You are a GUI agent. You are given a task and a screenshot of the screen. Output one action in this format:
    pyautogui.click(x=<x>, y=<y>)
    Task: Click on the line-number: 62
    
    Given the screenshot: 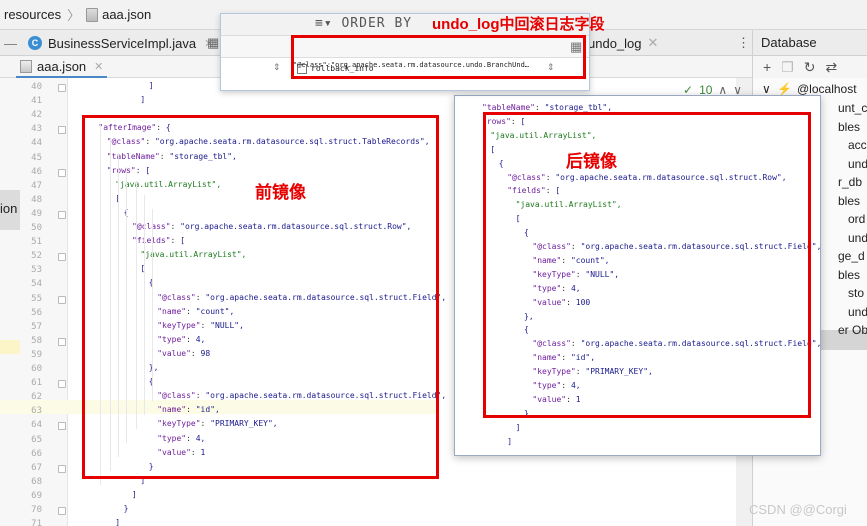 What is the action you would take?
    pyautogui.click(x=36, y=397)
    